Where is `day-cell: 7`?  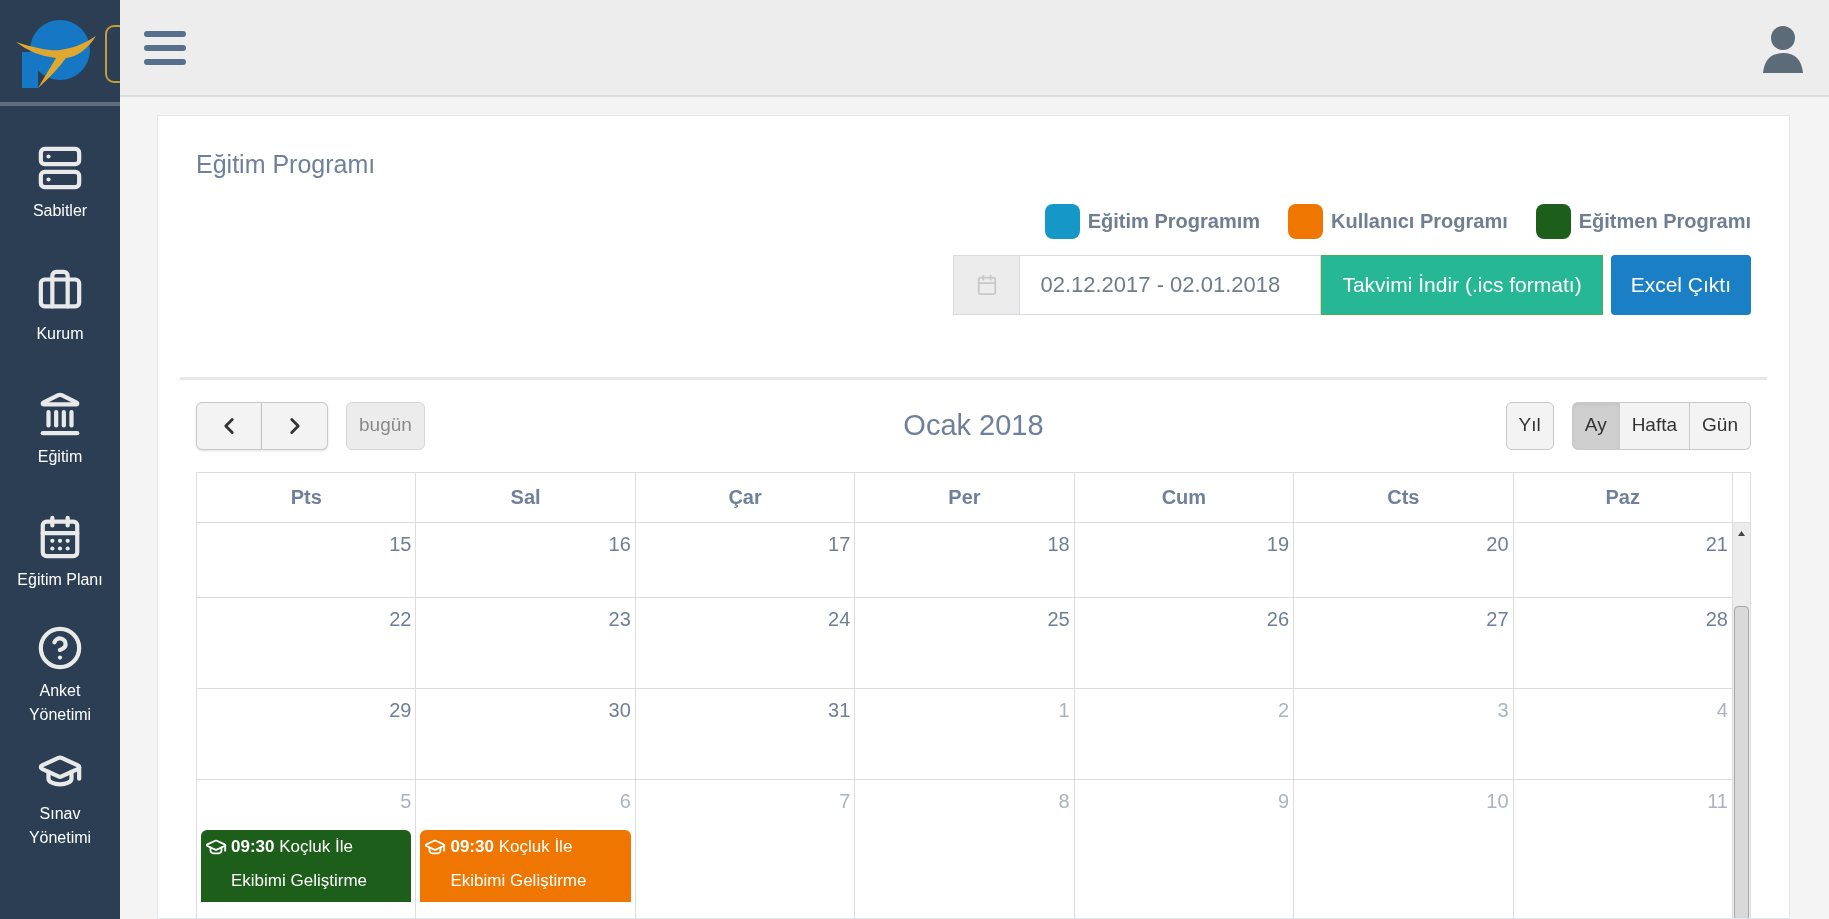 day-cell: 7 is located at coordinates (745, 848).